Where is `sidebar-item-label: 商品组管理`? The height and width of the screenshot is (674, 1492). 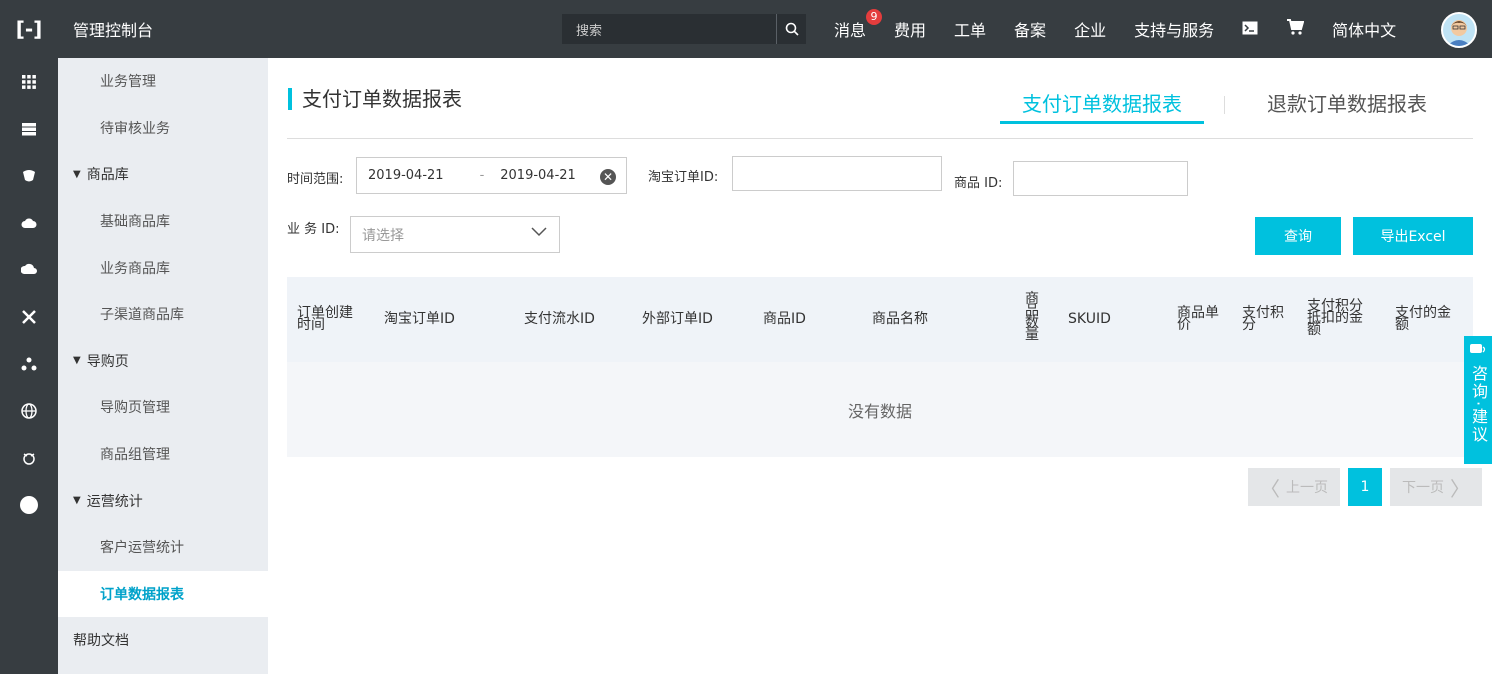
sidebar-item-label: 商品组管理 is located at coordinates (135, 455).